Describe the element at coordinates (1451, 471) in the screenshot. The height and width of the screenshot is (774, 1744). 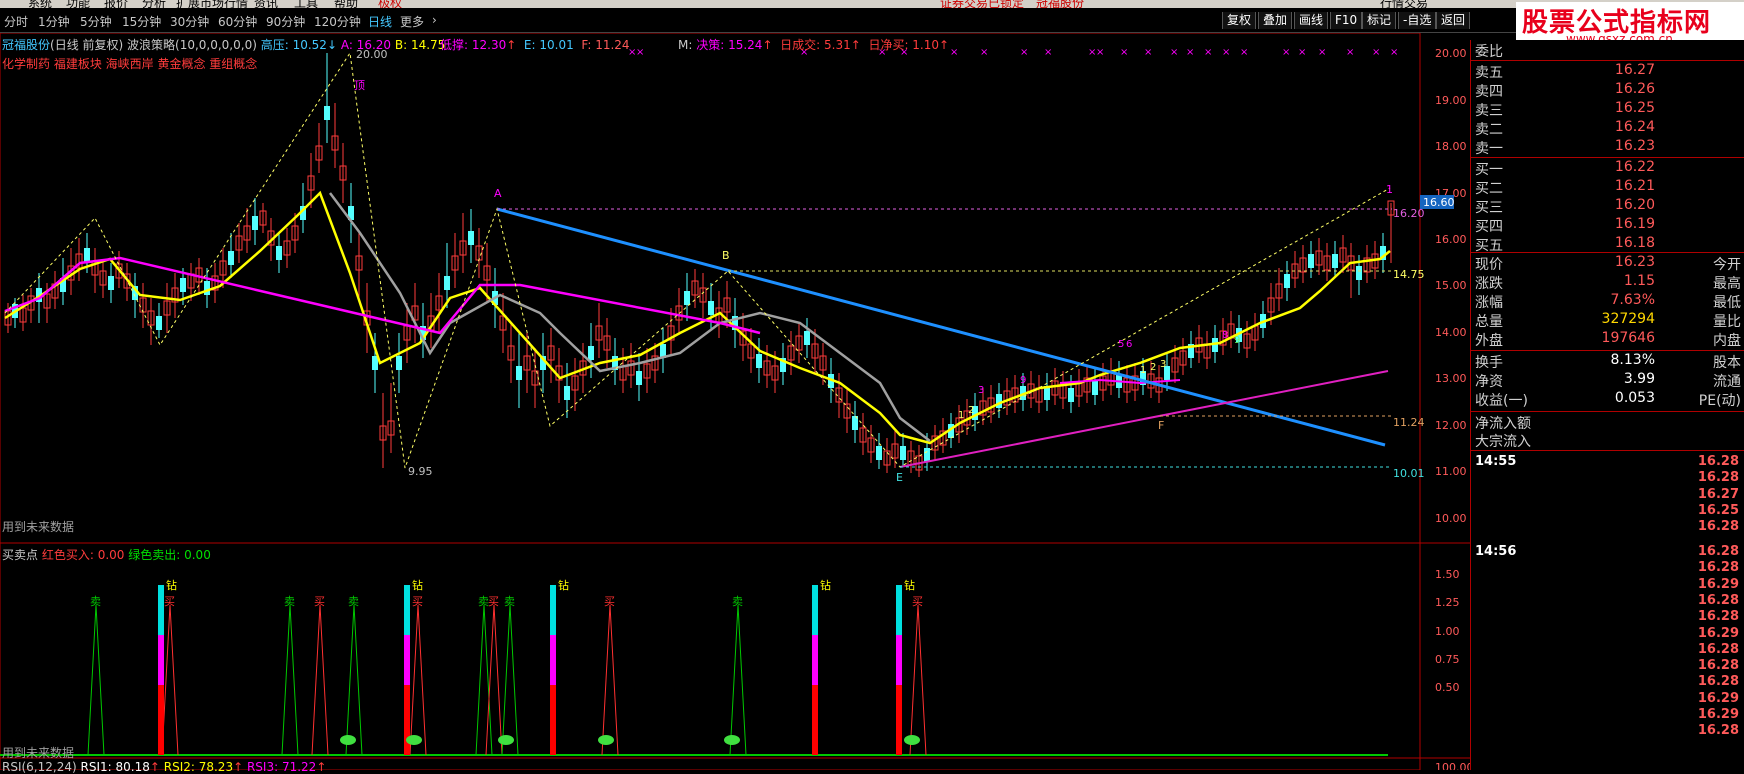
I see `price-tick: 11.00` at that location.